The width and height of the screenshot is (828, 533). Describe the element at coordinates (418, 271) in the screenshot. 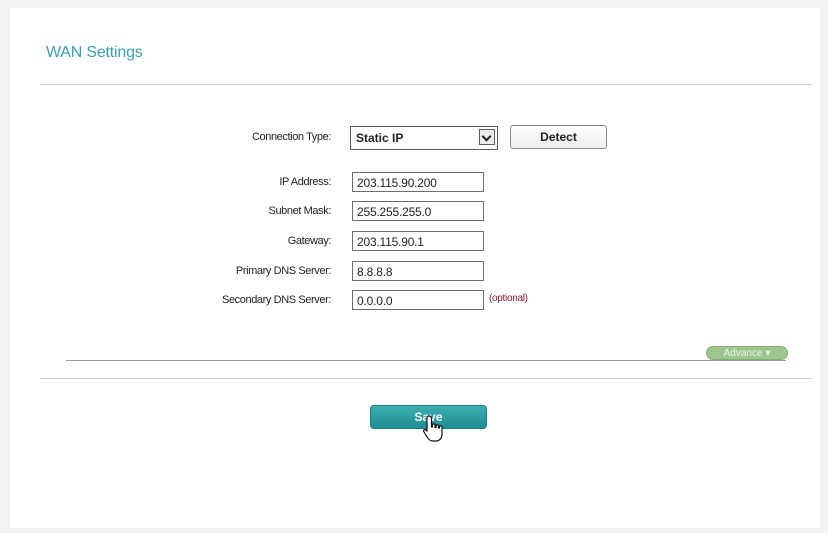

I see `primary-dns-input: 8.8.8.8` at that location.